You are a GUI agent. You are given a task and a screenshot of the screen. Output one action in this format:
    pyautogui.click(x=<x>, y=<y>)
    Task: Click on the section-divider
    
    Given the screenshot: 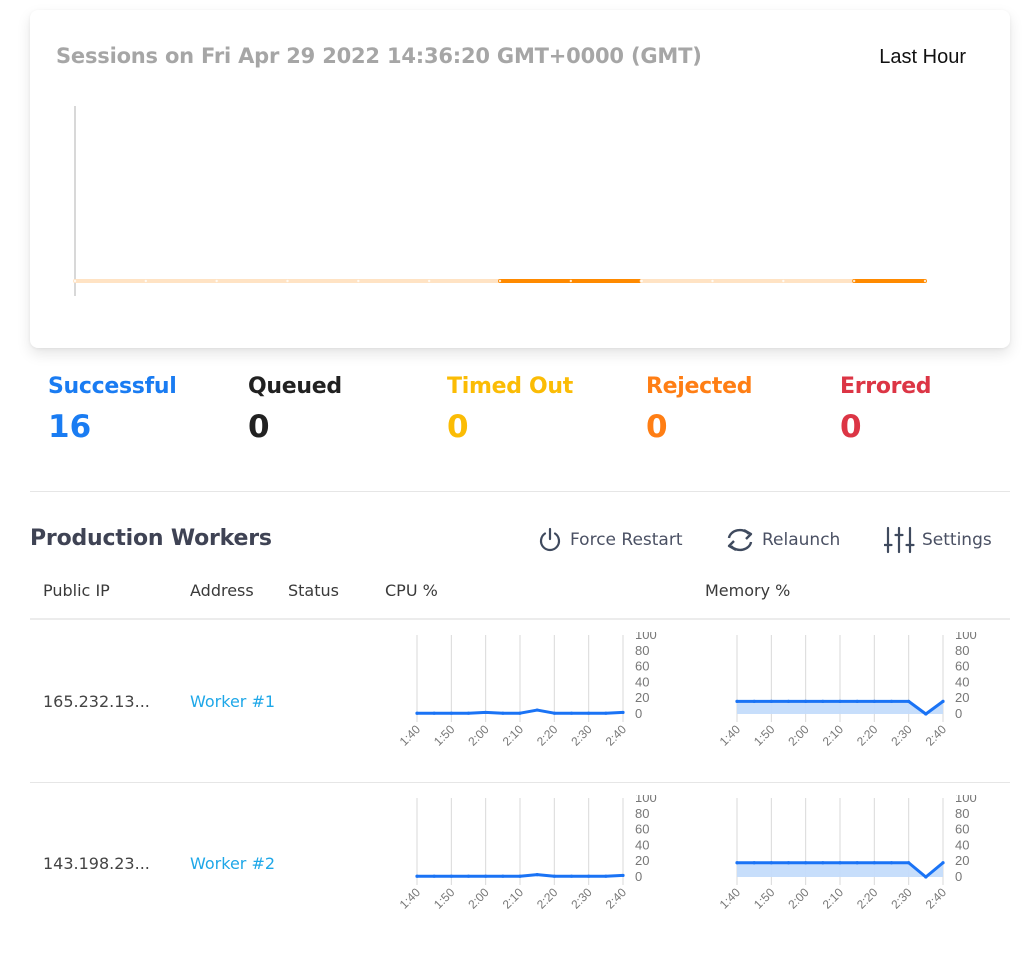 What is the action you would take?
    pyautogui.click(x=520, y=491)
    